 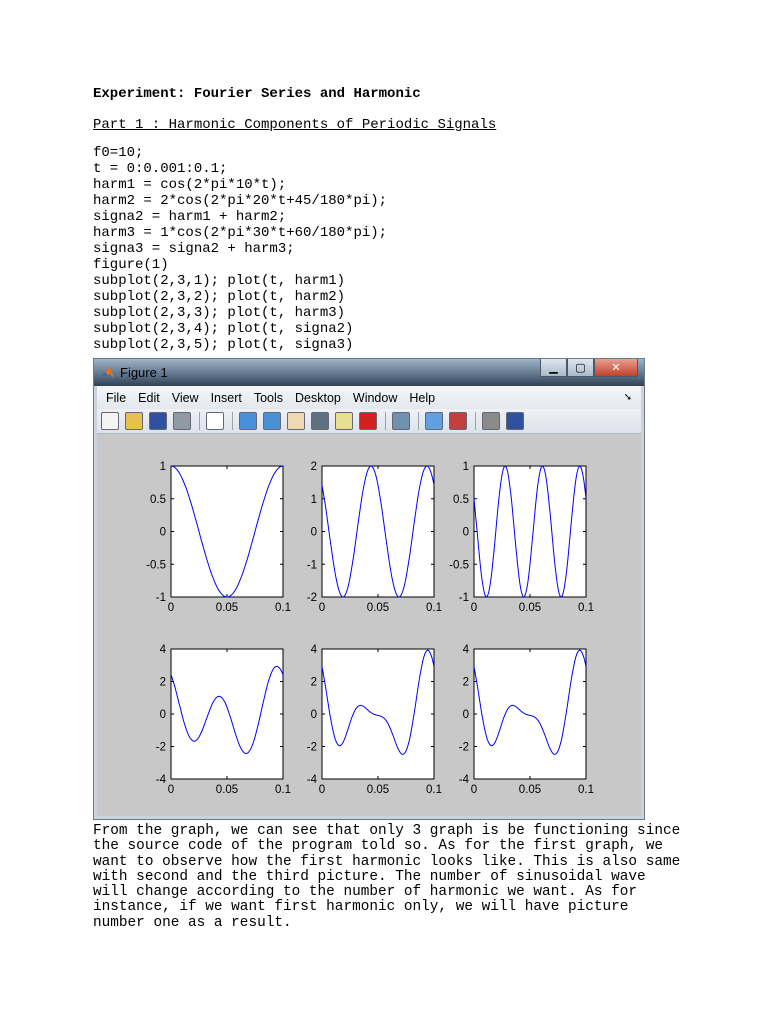 What do you see at coordinates (185, 398) in the screenshot?
I see `menu-view: View` at bounding box center [185, 398].